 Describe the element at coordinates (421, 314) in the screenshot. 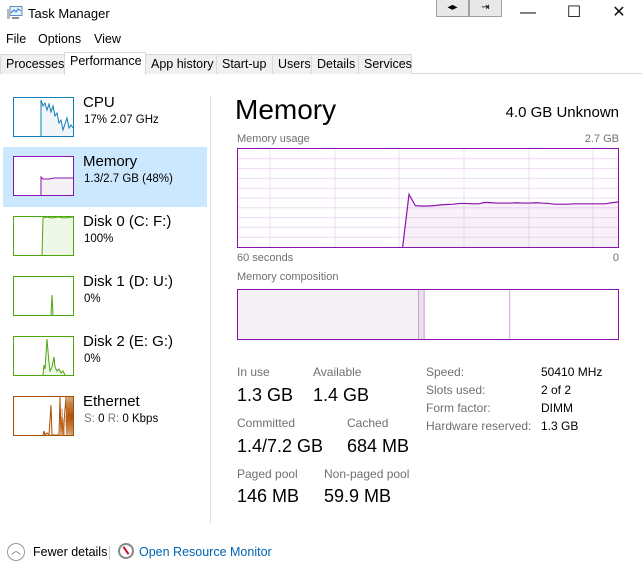

I see `composition-segment-modified` at that location.